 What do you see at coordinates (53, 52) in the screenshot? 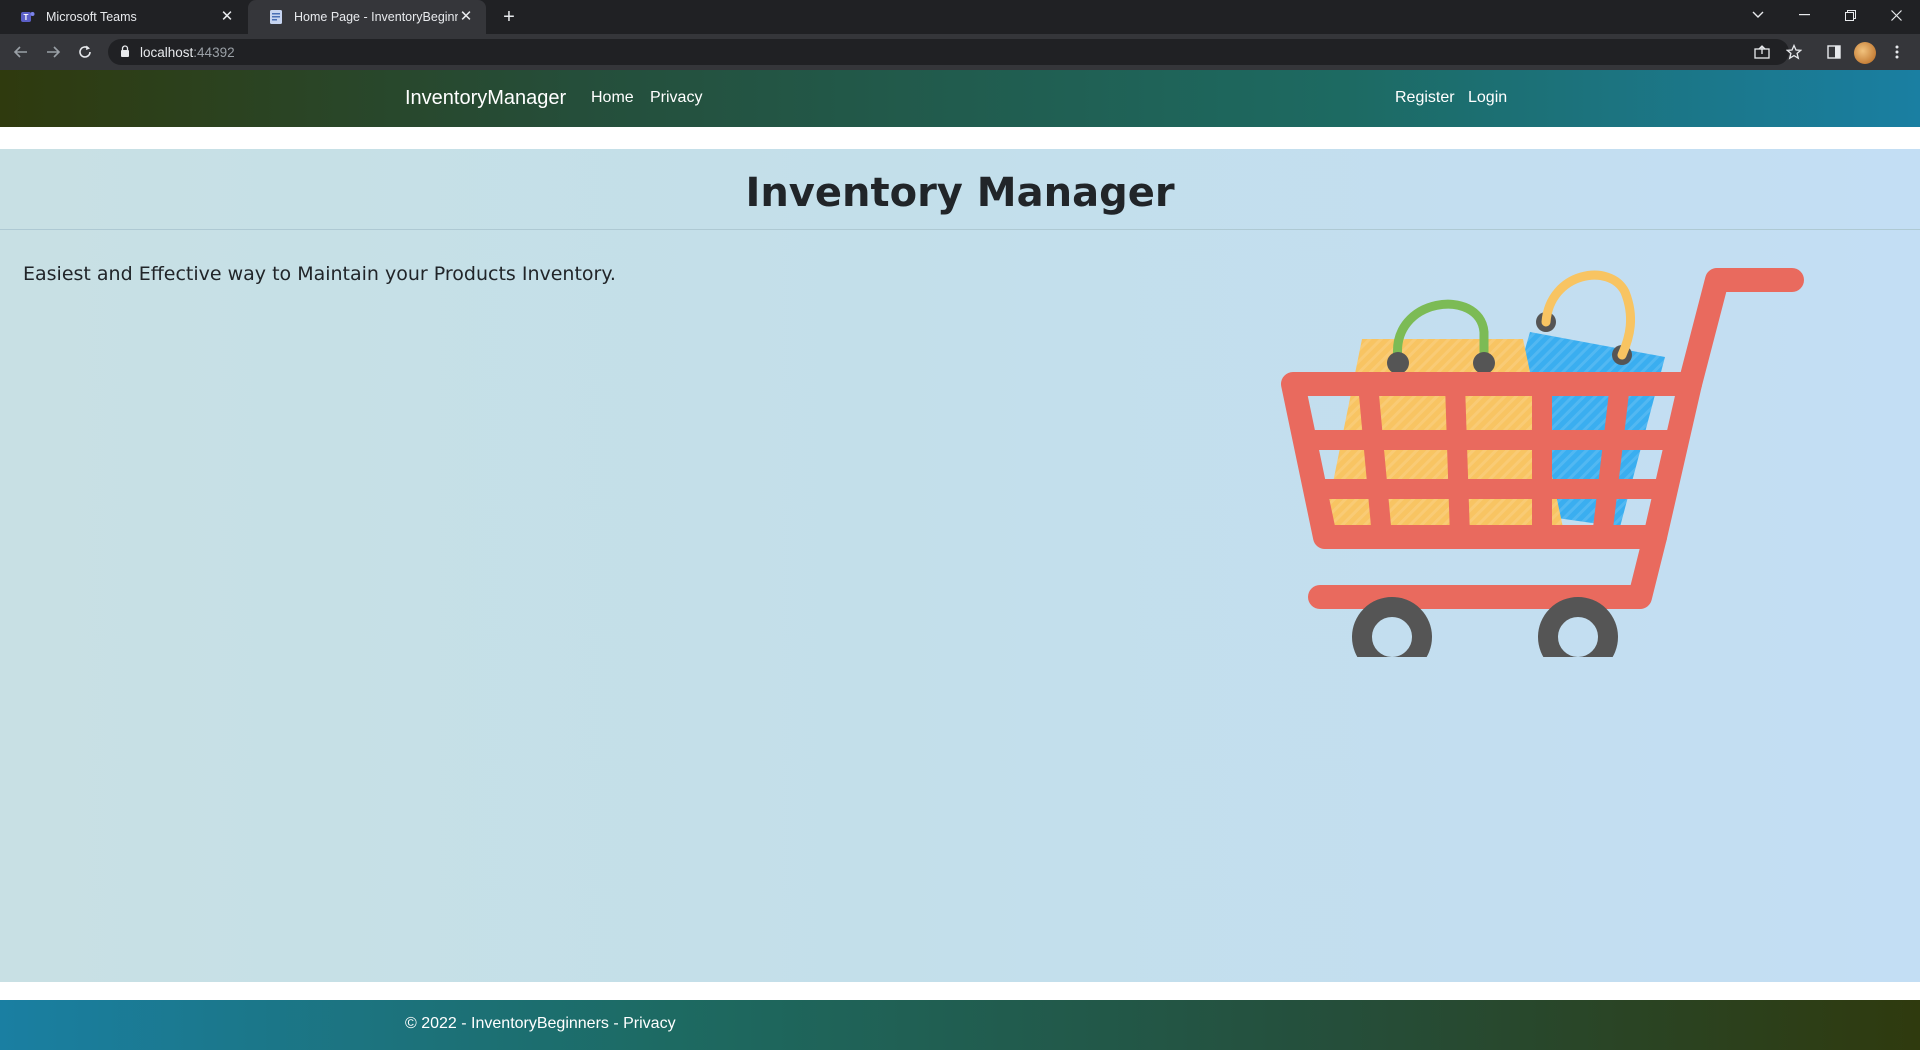
I see `forward-arrow-icon` at bounding box center [53, 52].